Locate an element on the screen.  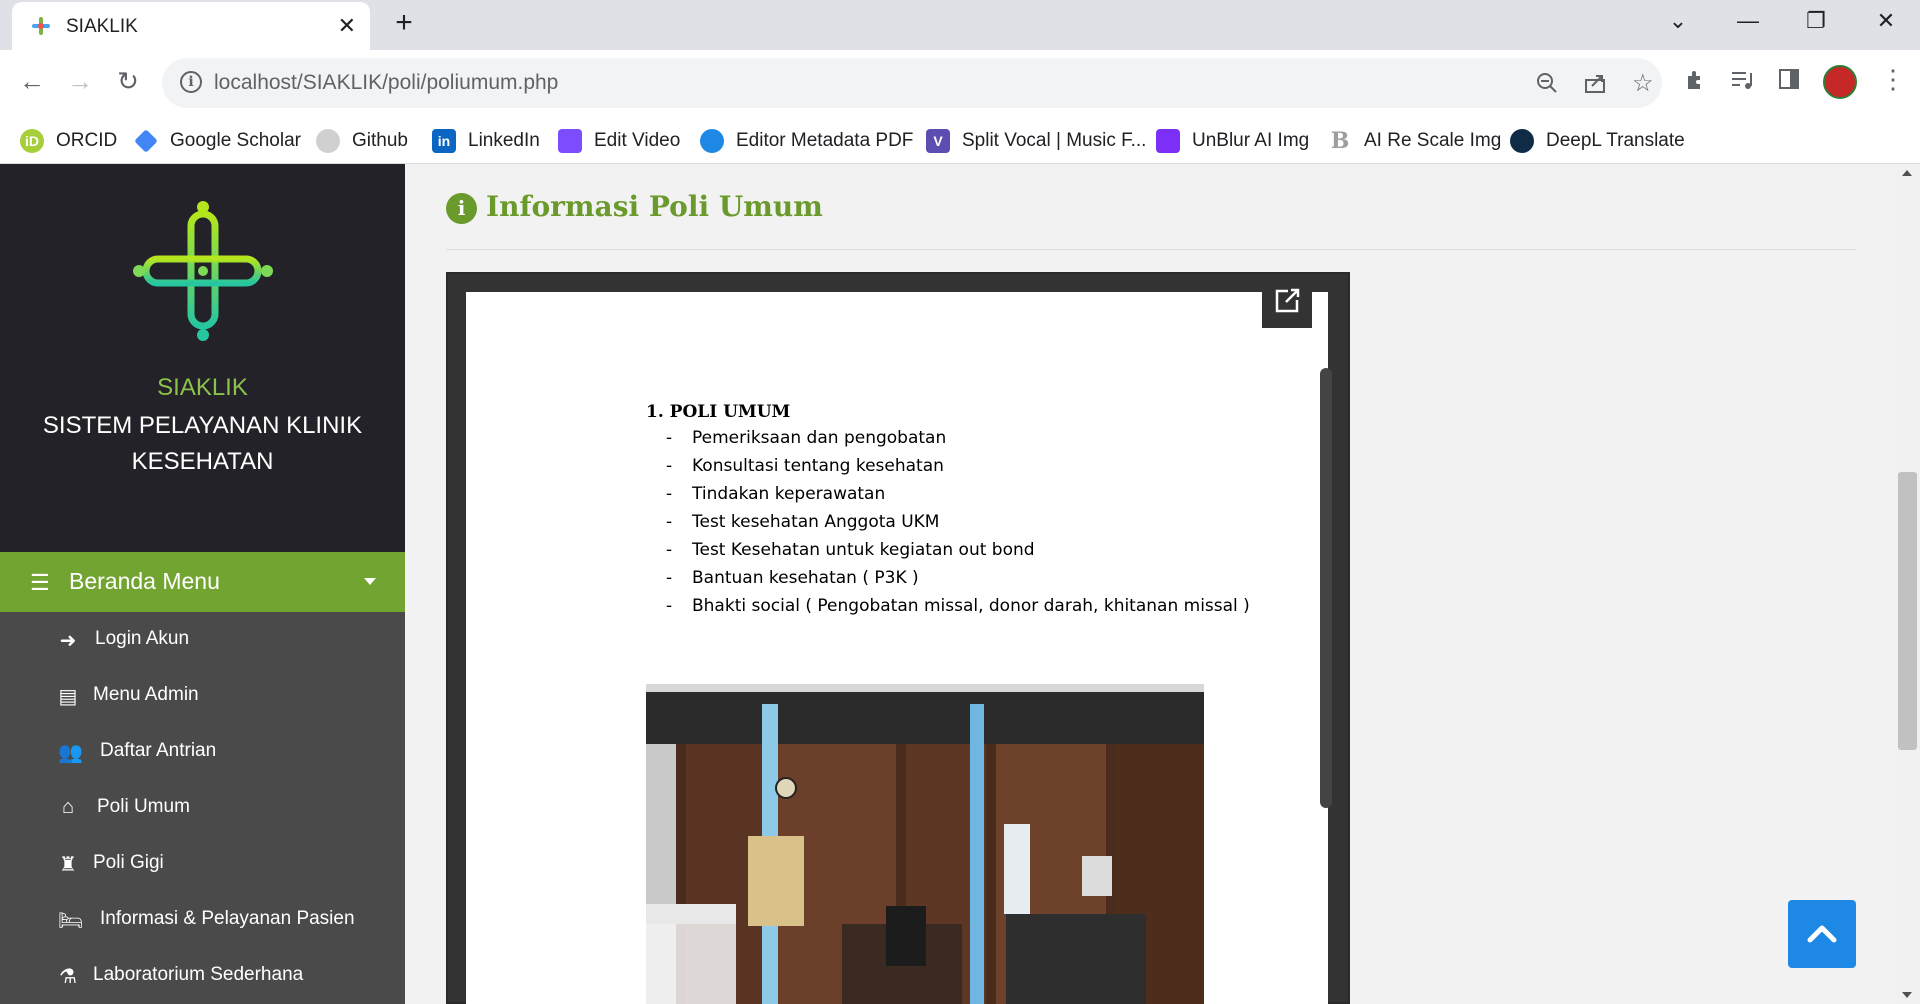
users-icon: 👥 is located at coordinates (70, 753).